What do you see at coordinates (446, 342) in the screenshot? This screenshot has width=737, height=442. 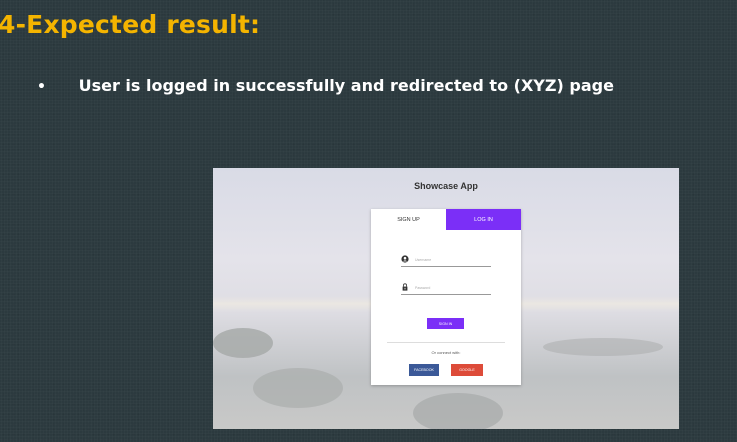 I see `divider` at bounding box center [446, 342].